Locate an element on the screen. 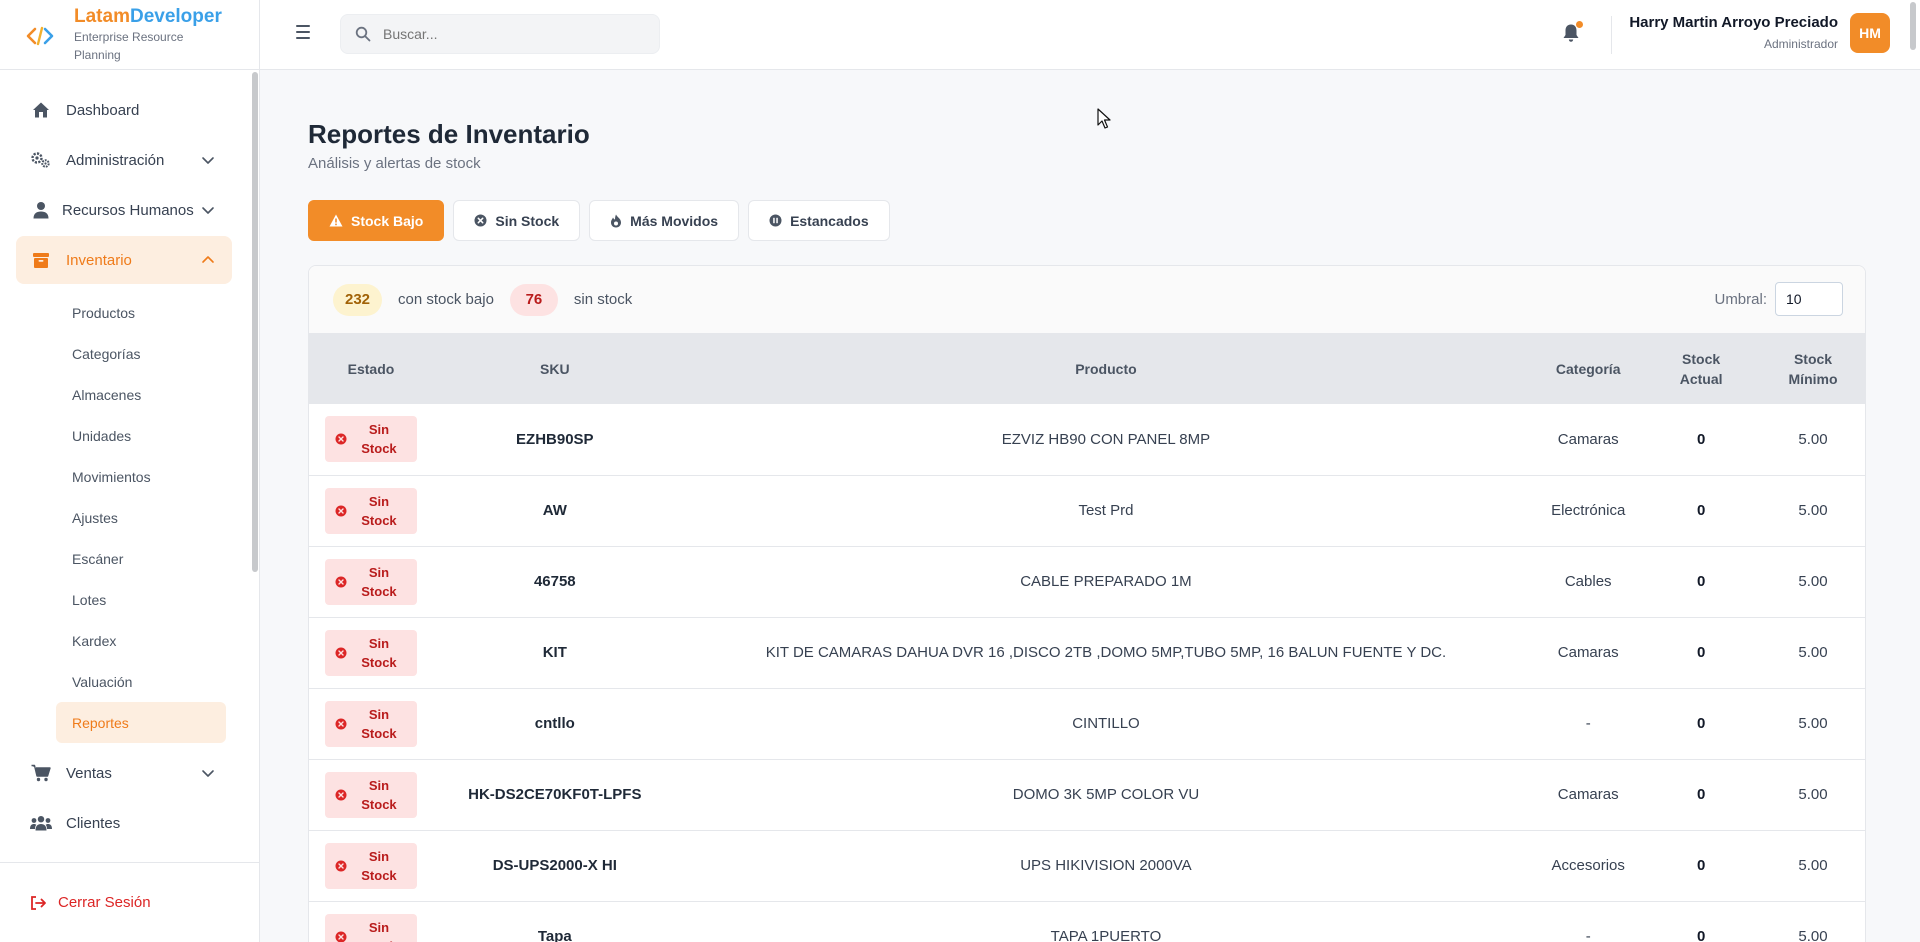 The width and height of the screenshot is (1920, 942). tab-label: Estancados is located at coordinates (829, 220).